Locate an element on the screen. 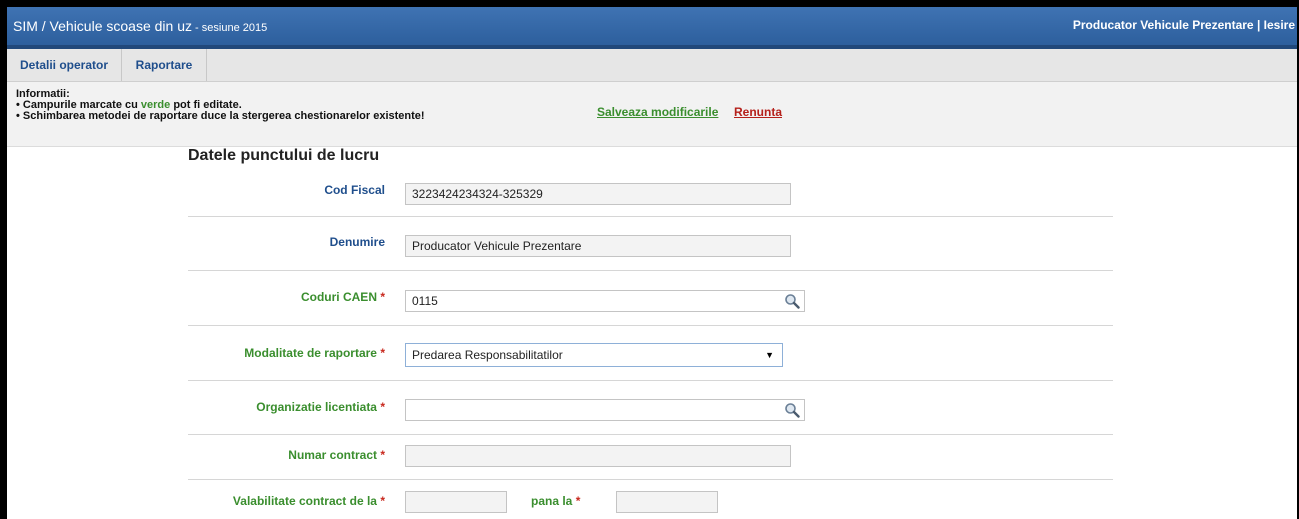 The image size is (1299, 519). cancel-link: Renunta is located at coordinates (758, 112).